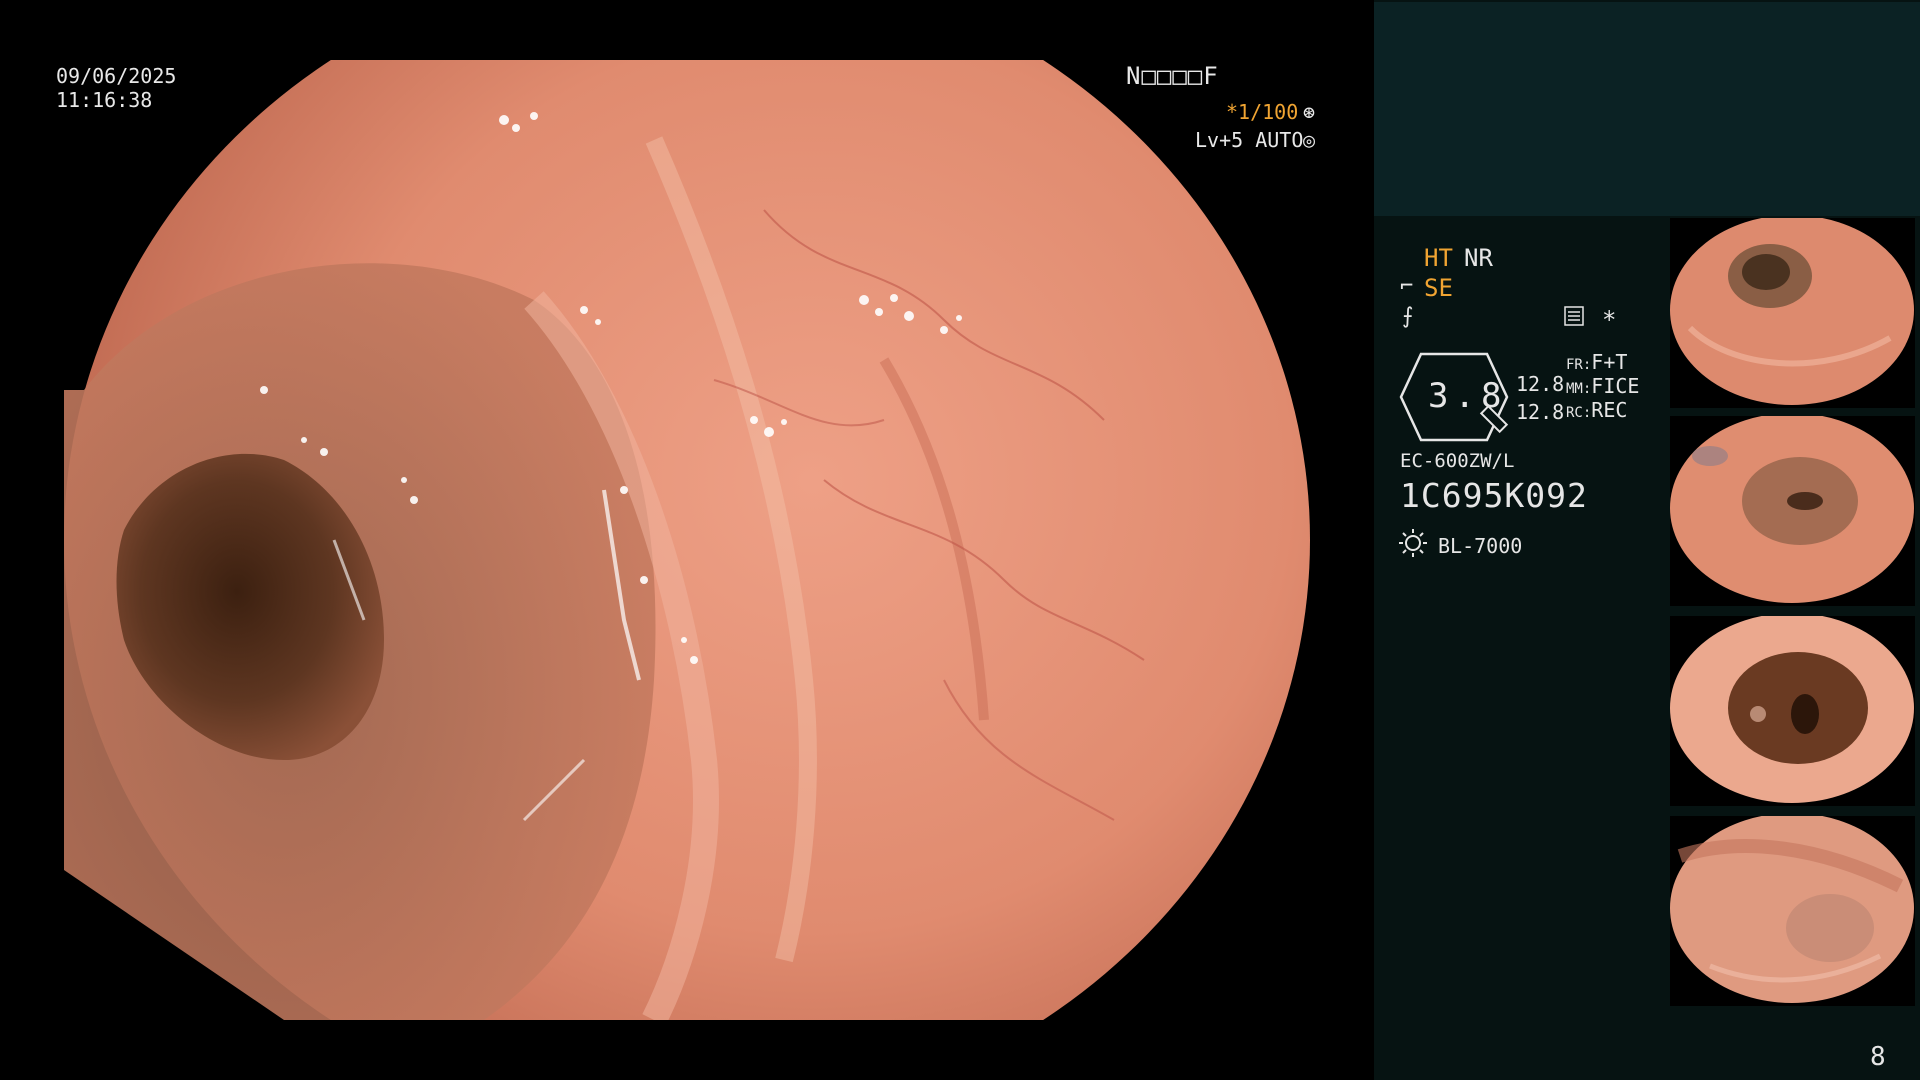 The image size is (1920, 1080). I want to click on rc-row: RC:REC, so click(1596, 410).